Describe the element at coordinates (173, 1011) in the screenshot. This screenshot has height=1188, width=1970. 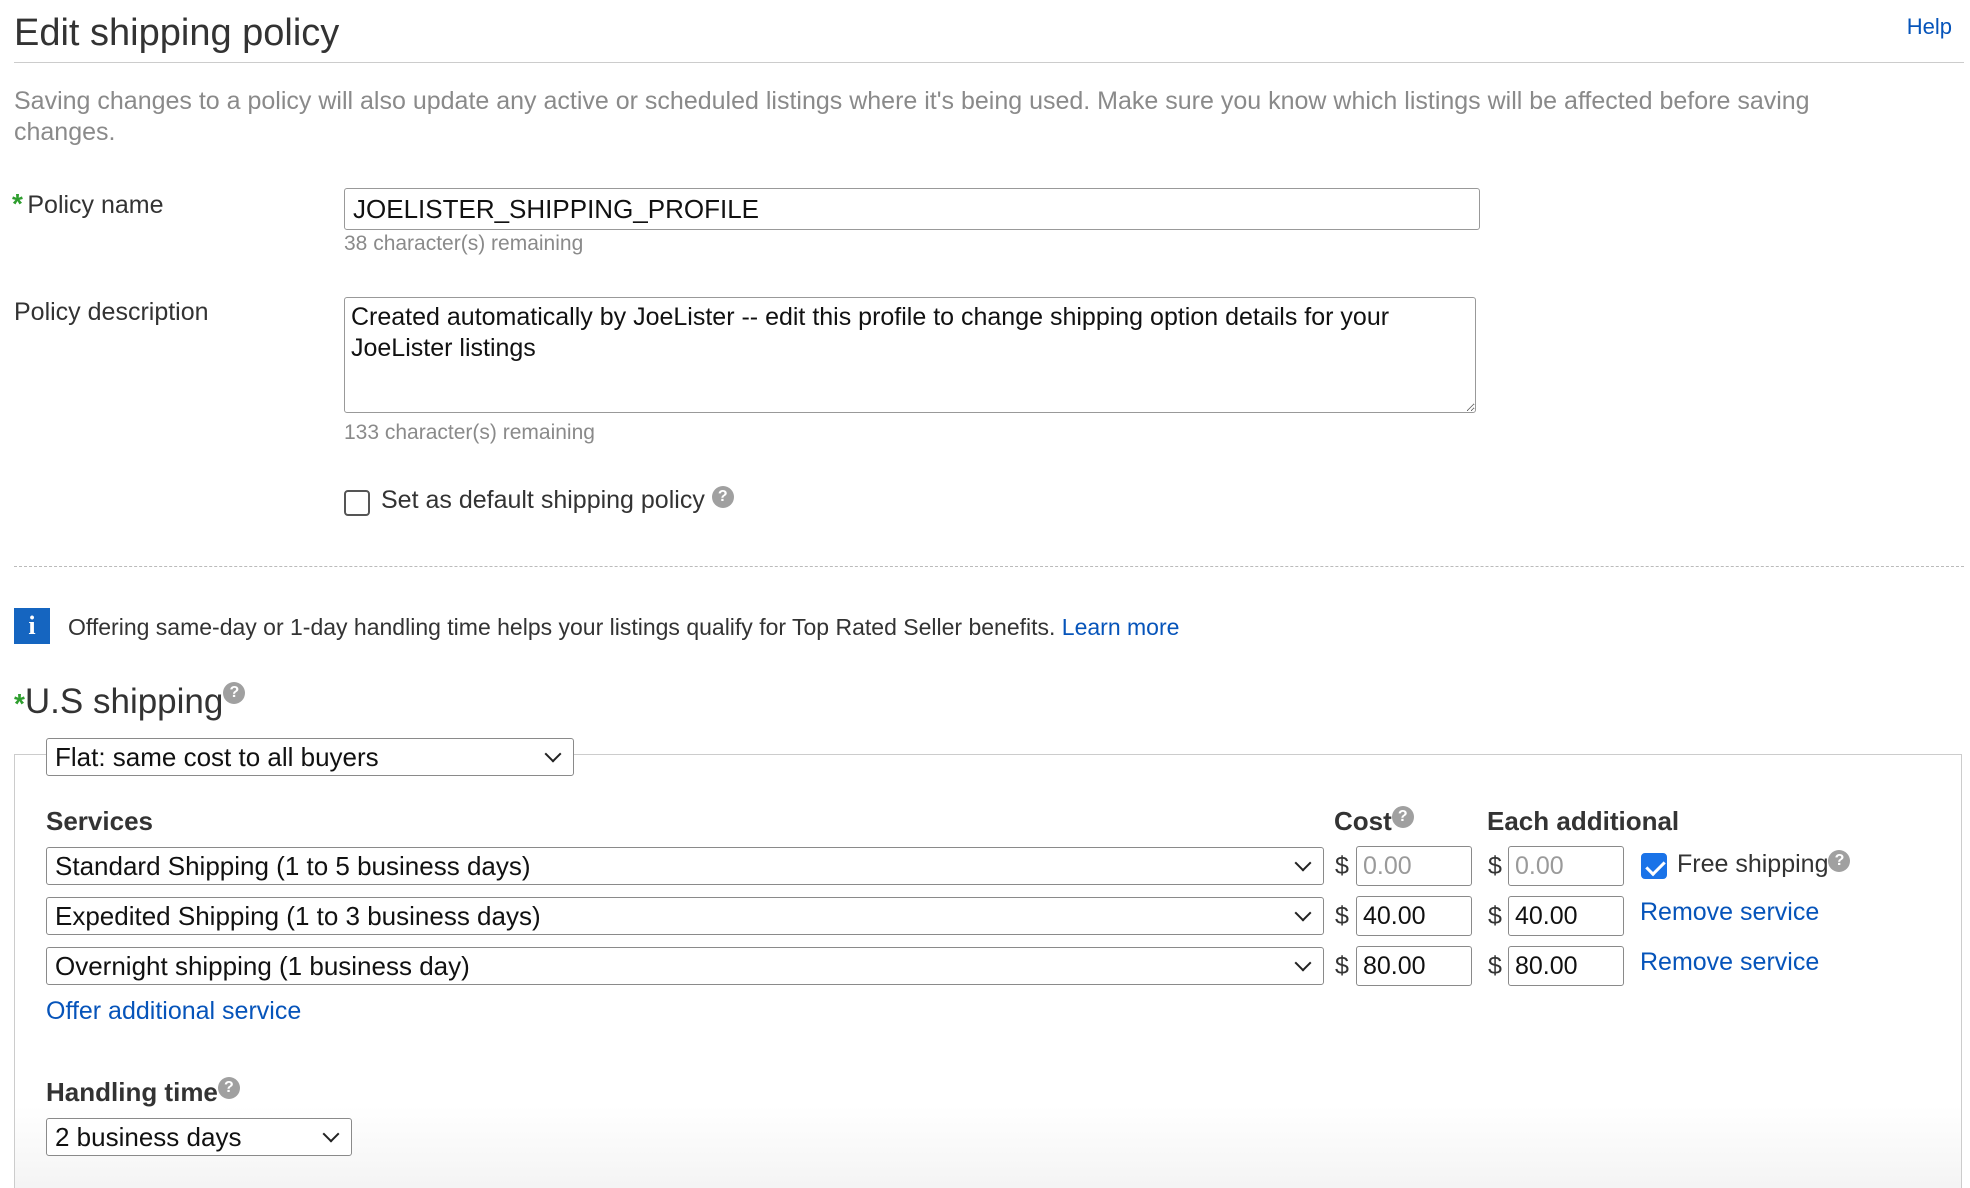
I see `offer-additional-service-link: Offer additional service` at that location.